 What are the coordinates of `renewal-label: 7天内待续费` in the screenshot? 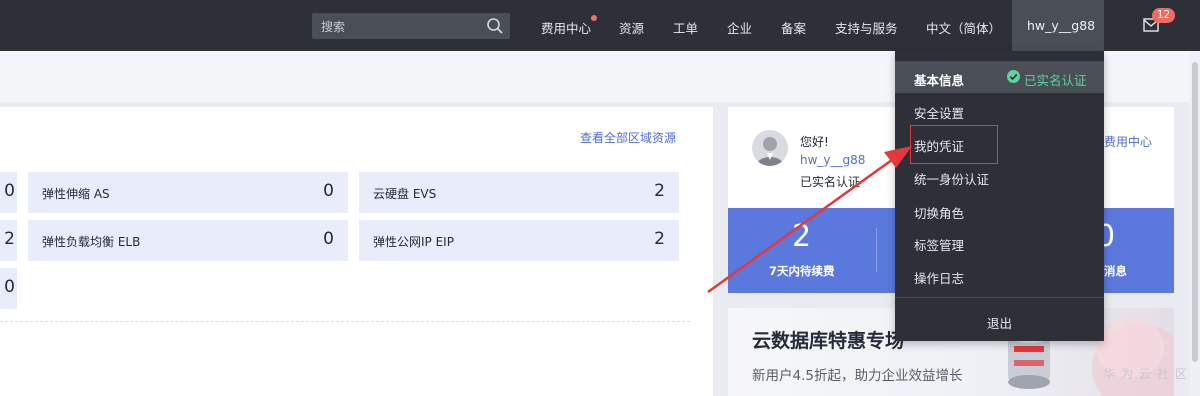 It's located at (802, 271).